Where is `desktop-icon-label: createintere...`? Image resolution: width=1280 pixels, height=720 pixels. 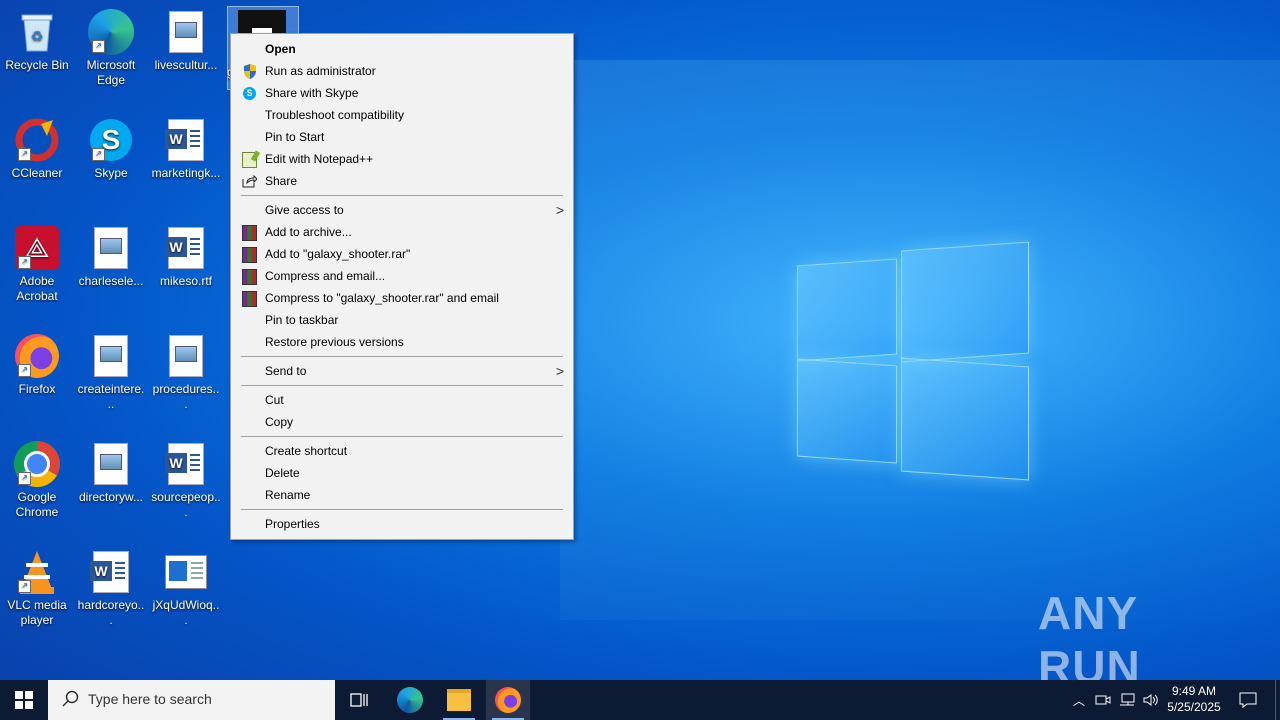 desktop-icon-label: createintere... is located at coordinates (111, 396).